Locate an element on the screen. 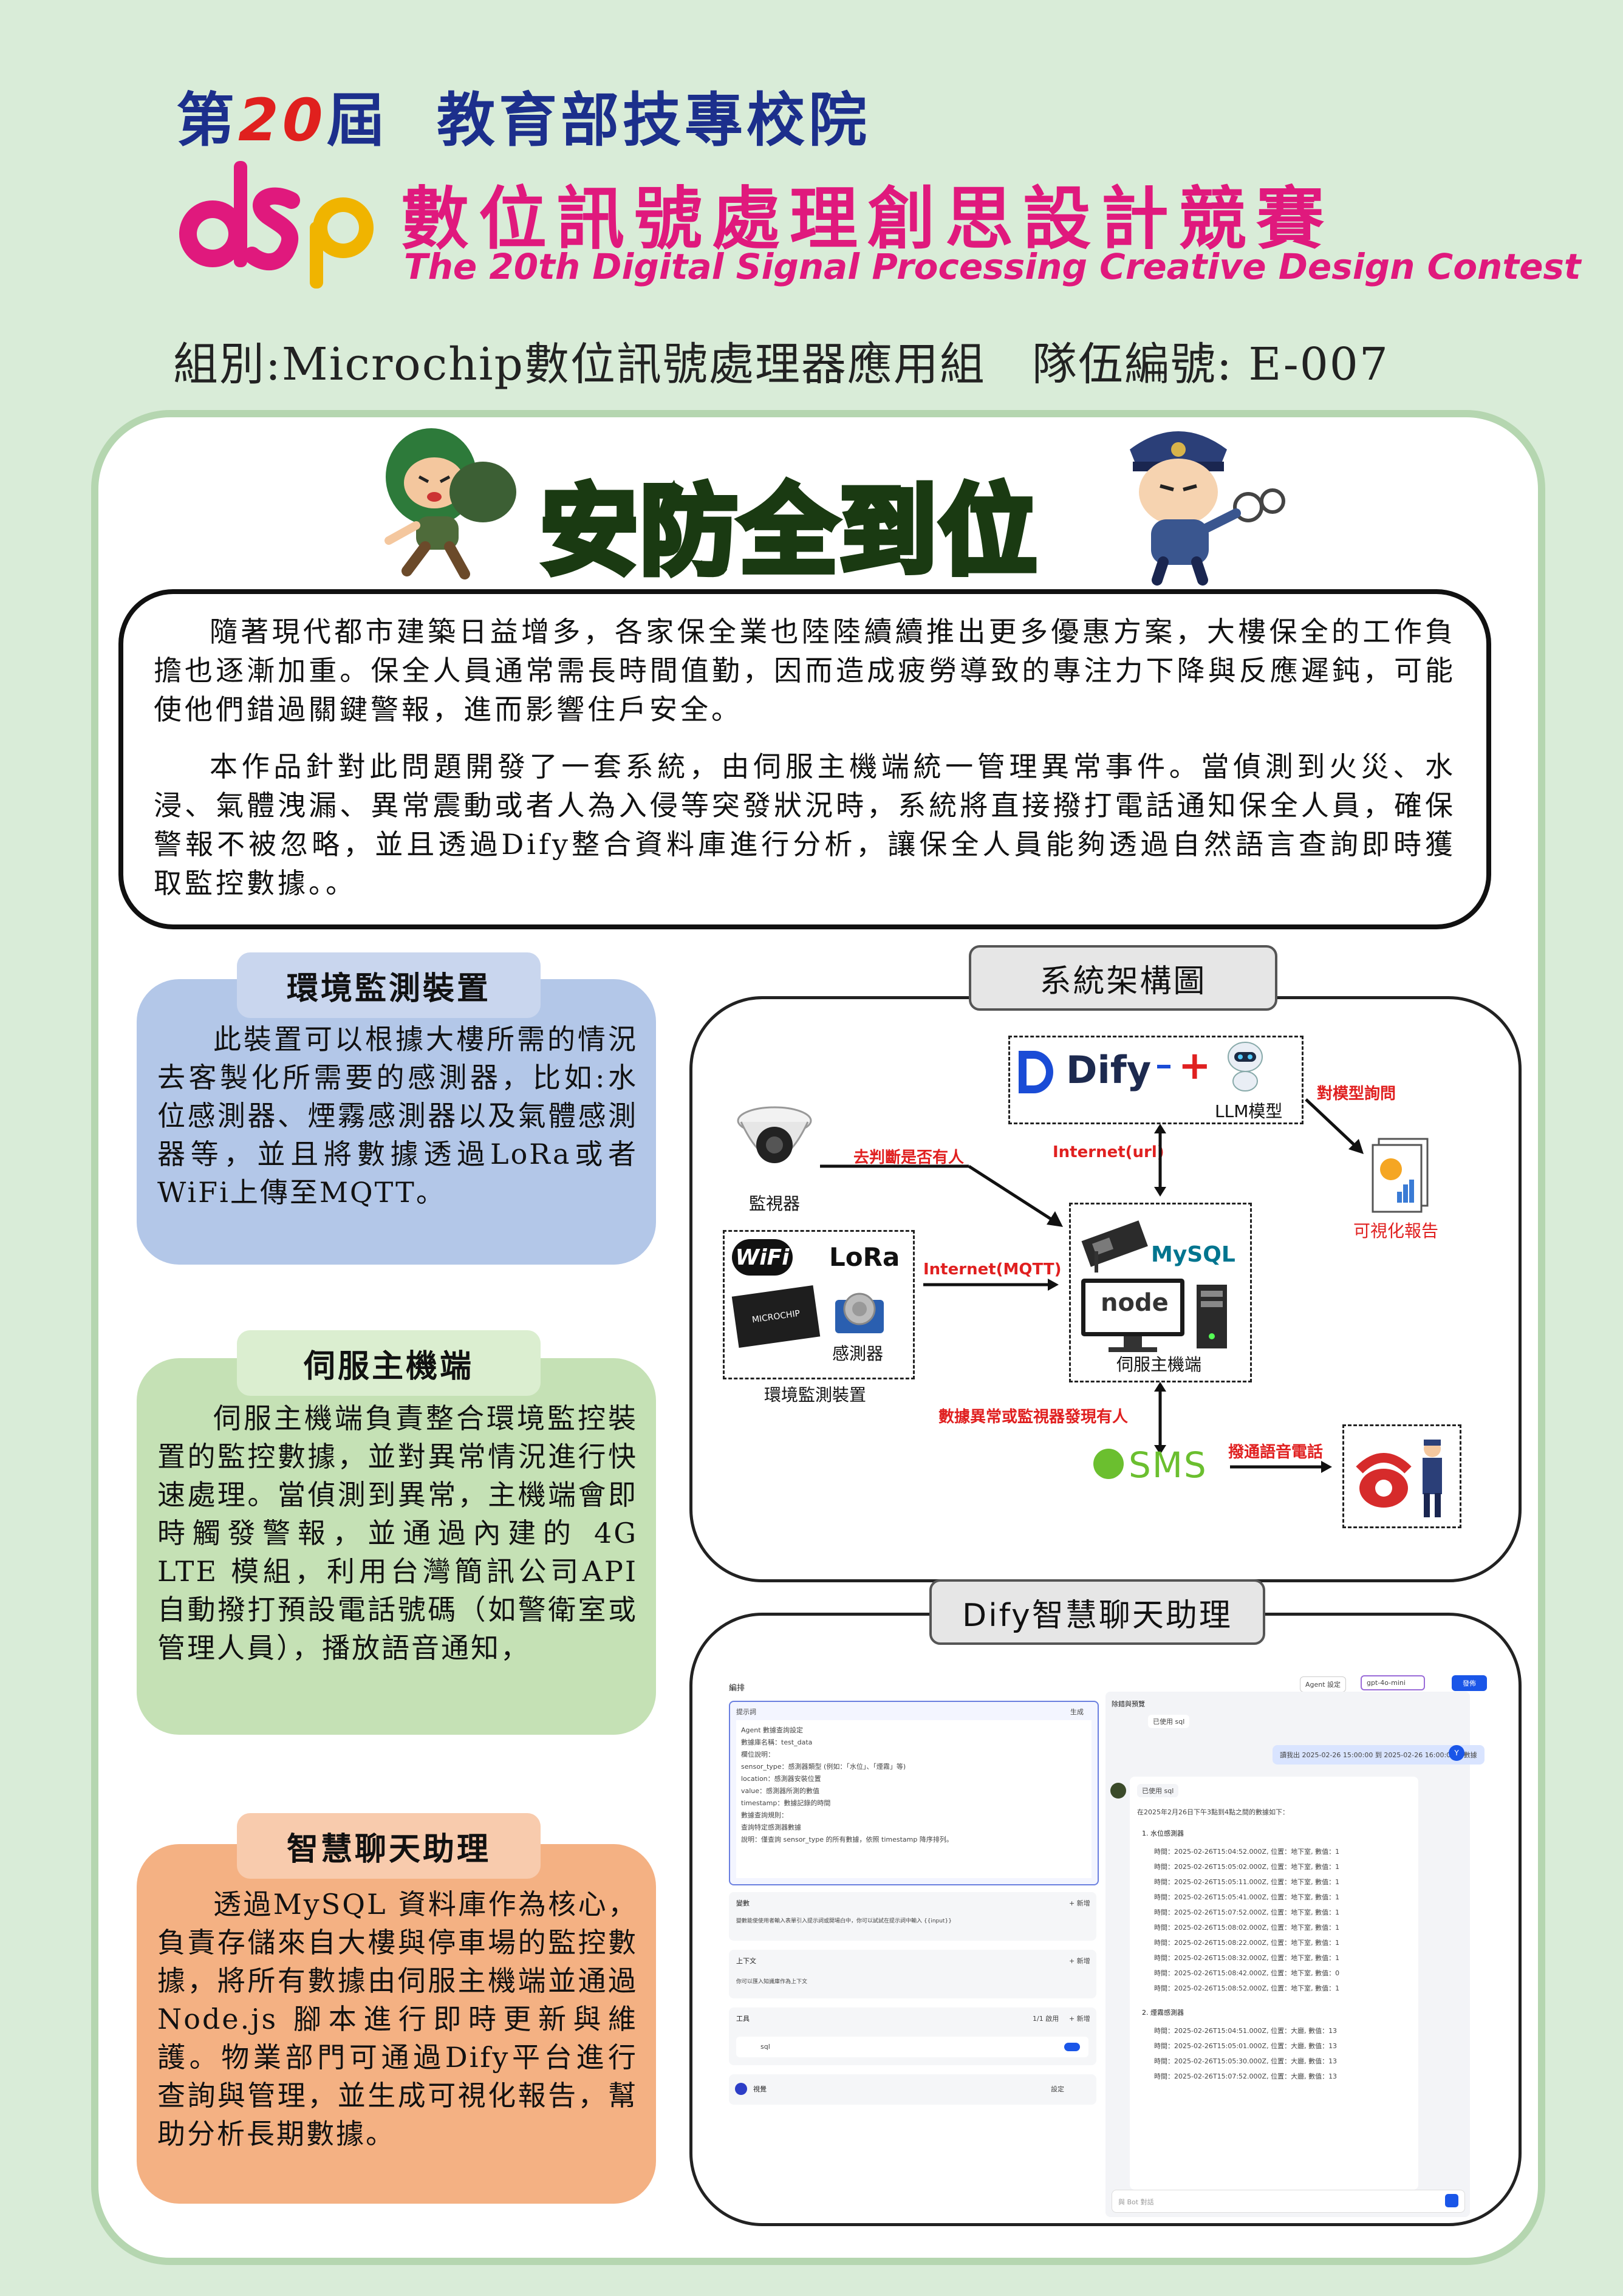 The image size is (1623, 2296). agent-settings-button: Agent 設定 is located at coordinates (1323, 1684).